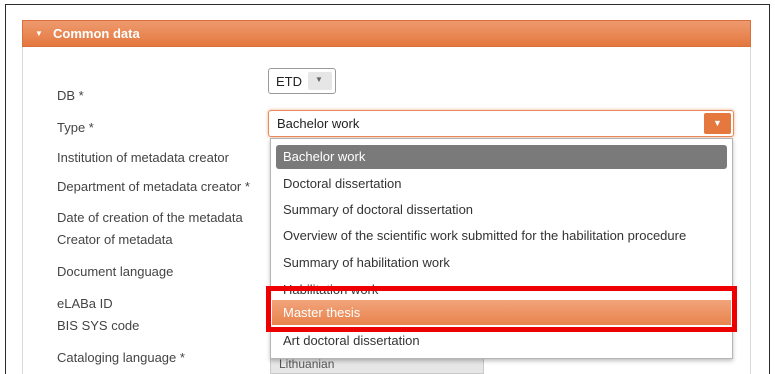  What do you see at coordinates (98, 325) in the screenshot?
I see `label-bis-sys: BIS SYS code` at bounding box center [98, 325].